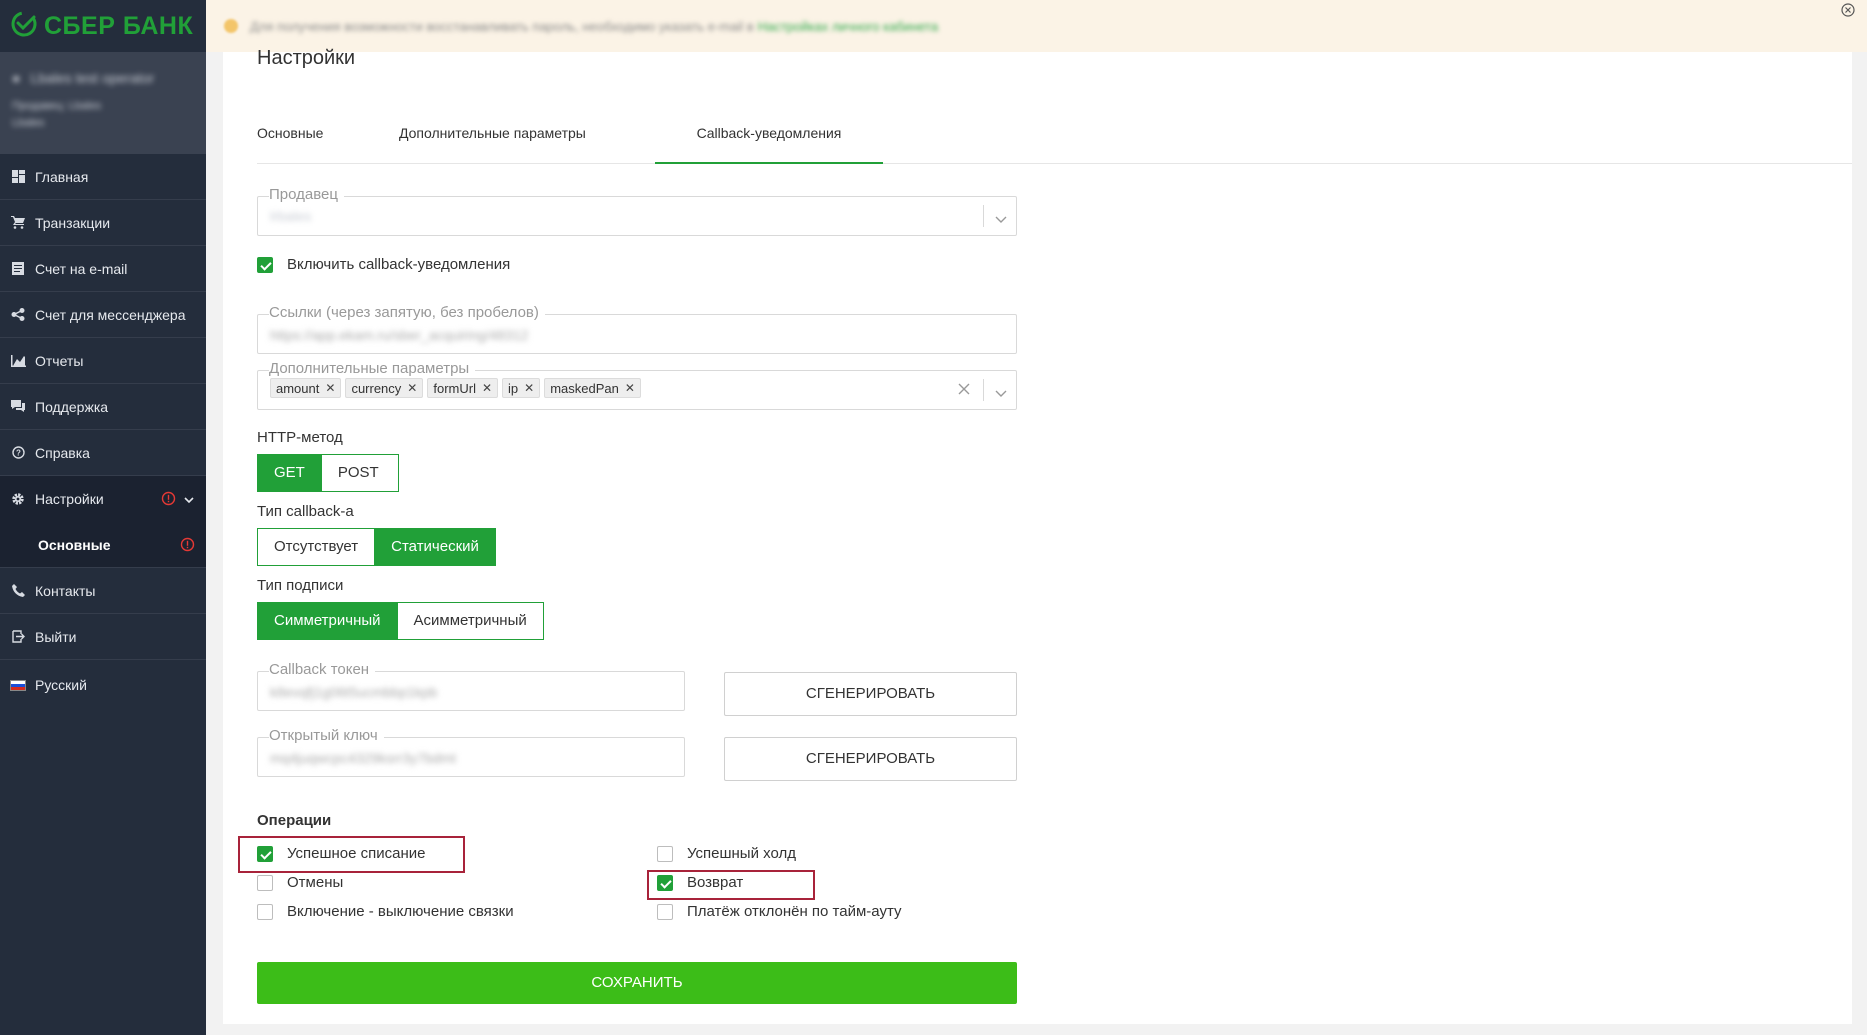 This screenshot has width=1867, height=1035. What do you see at coordinates (463, 388) in the screenshot?
I see `chip-formurl: formUrl ✕` at bounding box center [463, 388].